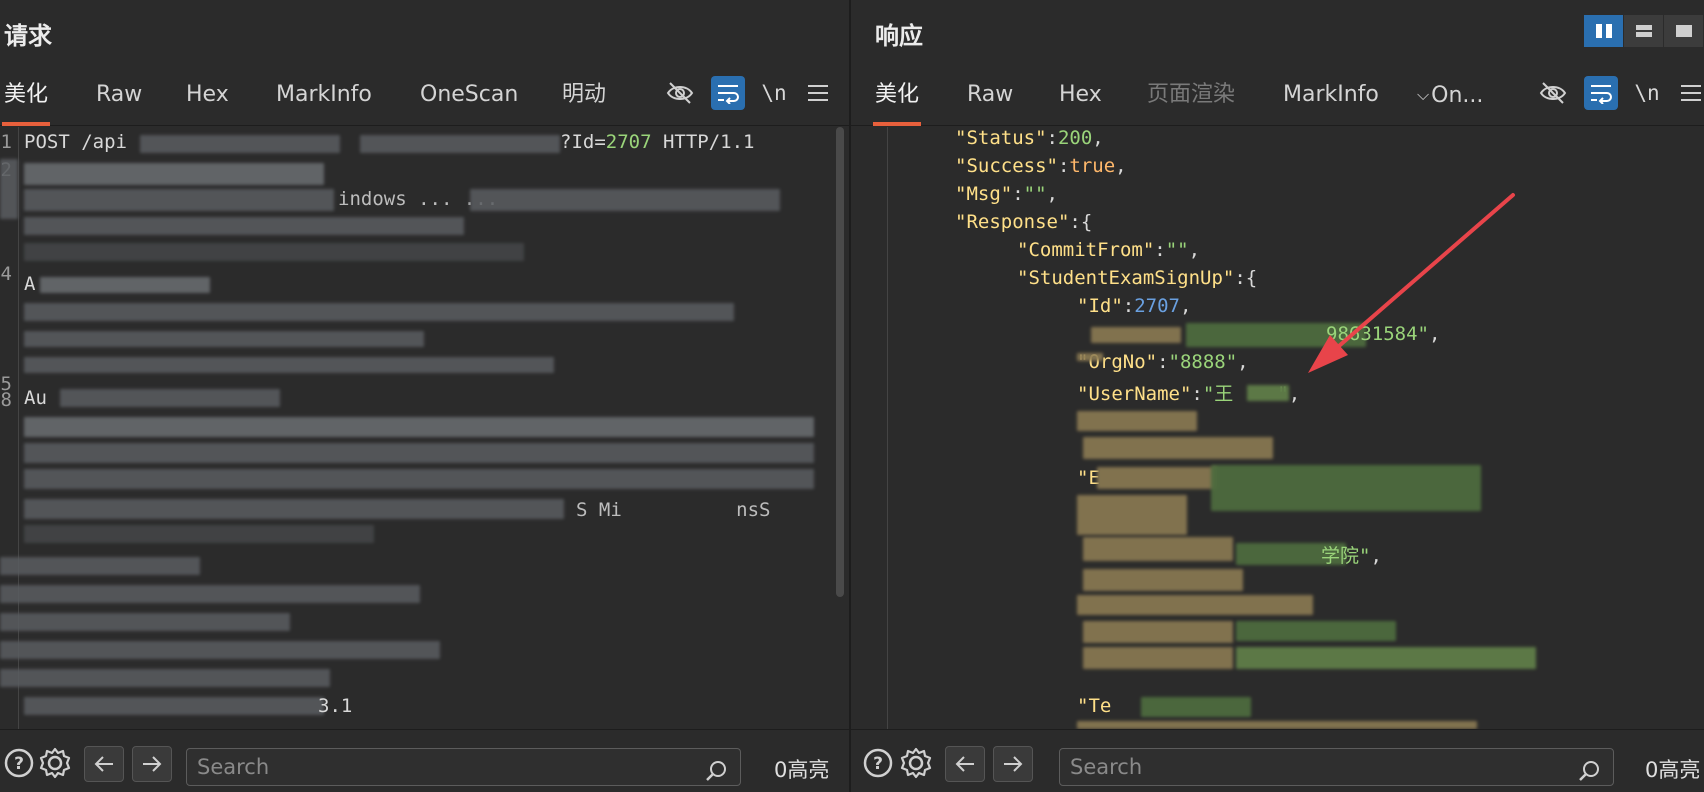  Describe the element at coordinates (802, 770) in the screenshot. I see `highlight-count: 0高亮` at that location.